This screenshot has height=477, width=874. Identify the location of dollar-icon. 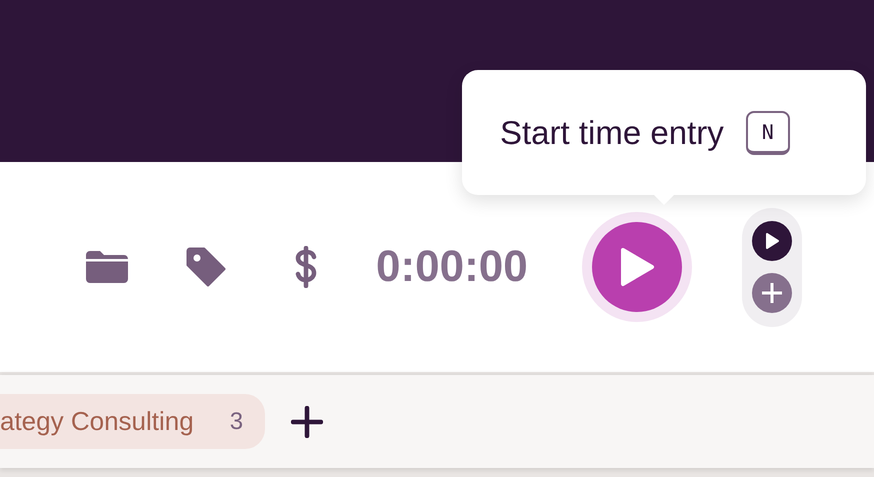
(306, 267).